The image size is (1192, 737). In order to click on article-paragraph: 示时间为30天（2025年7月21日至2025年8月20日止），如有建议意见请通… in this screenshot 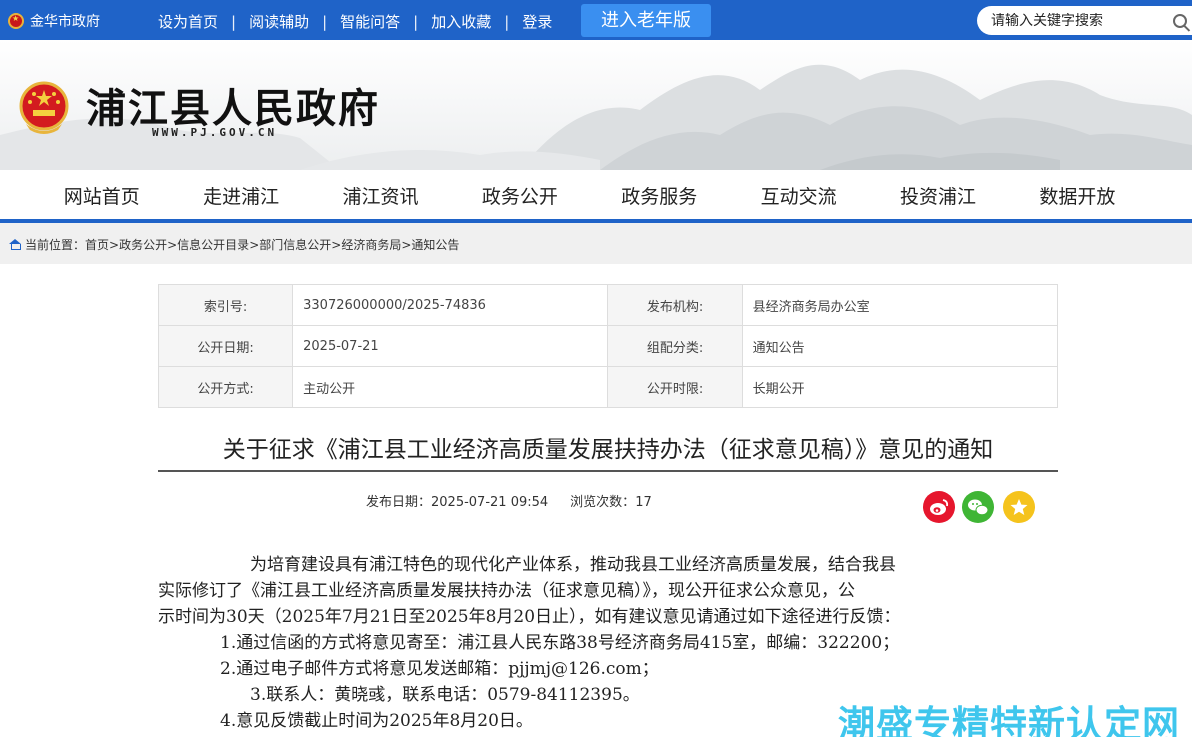, I will do `click(529, 617)`.